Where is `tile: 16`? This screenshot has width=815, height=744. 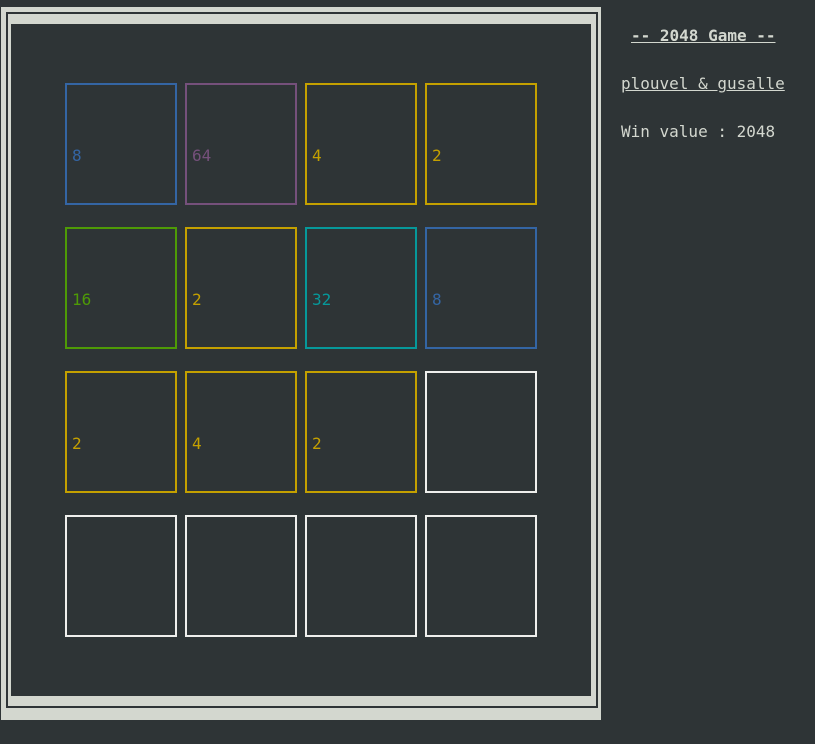
tile: 16 is located at coordinates (121, 288).